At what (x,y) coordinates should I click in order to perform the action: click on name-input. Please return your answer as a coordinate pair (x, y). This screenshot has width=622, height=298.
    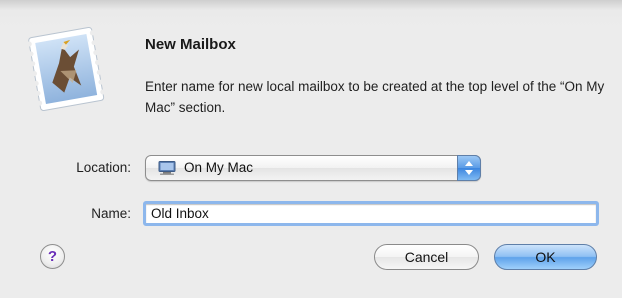
    Looking at the image, I should click on (371, 213).